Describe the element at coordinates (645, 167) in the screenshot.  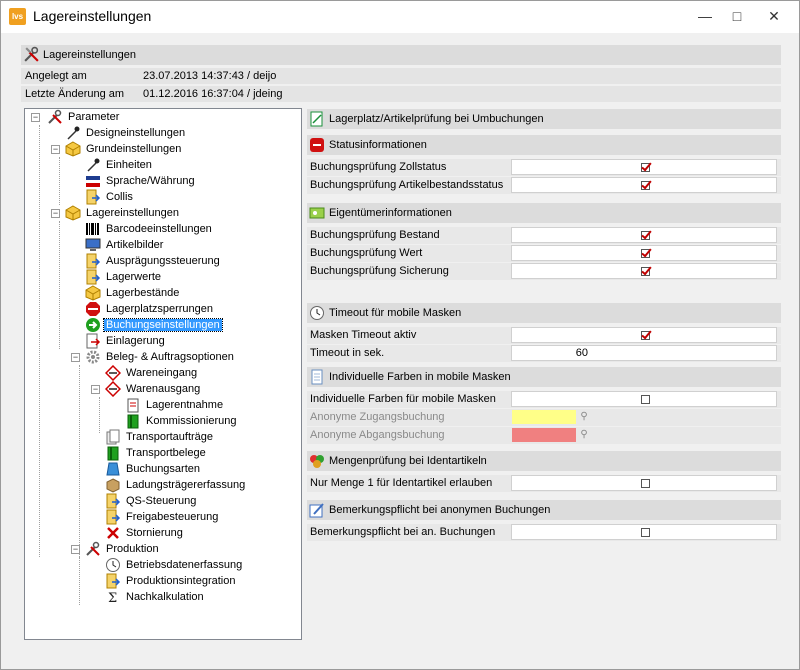
I see `zollstatus-checkbox` at that location.